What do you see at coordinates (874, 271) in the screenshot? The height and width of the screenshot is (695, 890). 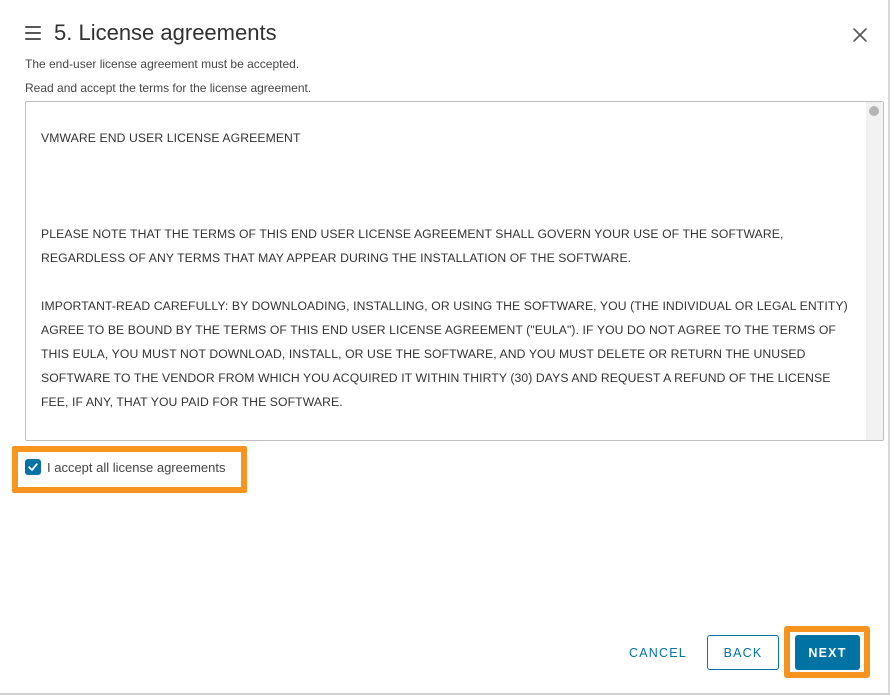 I see `license-scrollbar` at bounding box center [874, 271].